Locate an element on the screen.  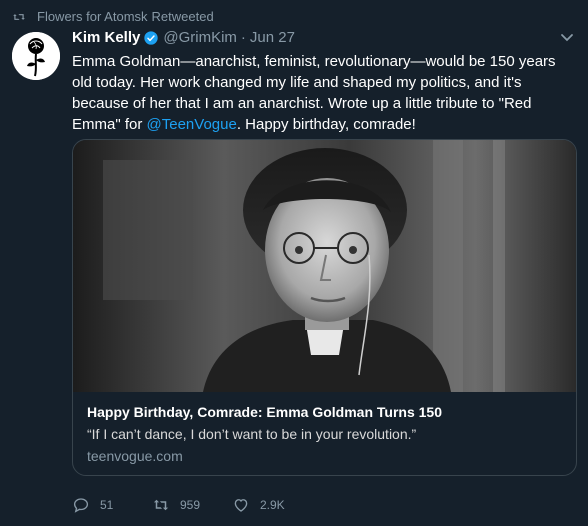
card-domain: teenvogue.com is located at coordinates (135, 456).